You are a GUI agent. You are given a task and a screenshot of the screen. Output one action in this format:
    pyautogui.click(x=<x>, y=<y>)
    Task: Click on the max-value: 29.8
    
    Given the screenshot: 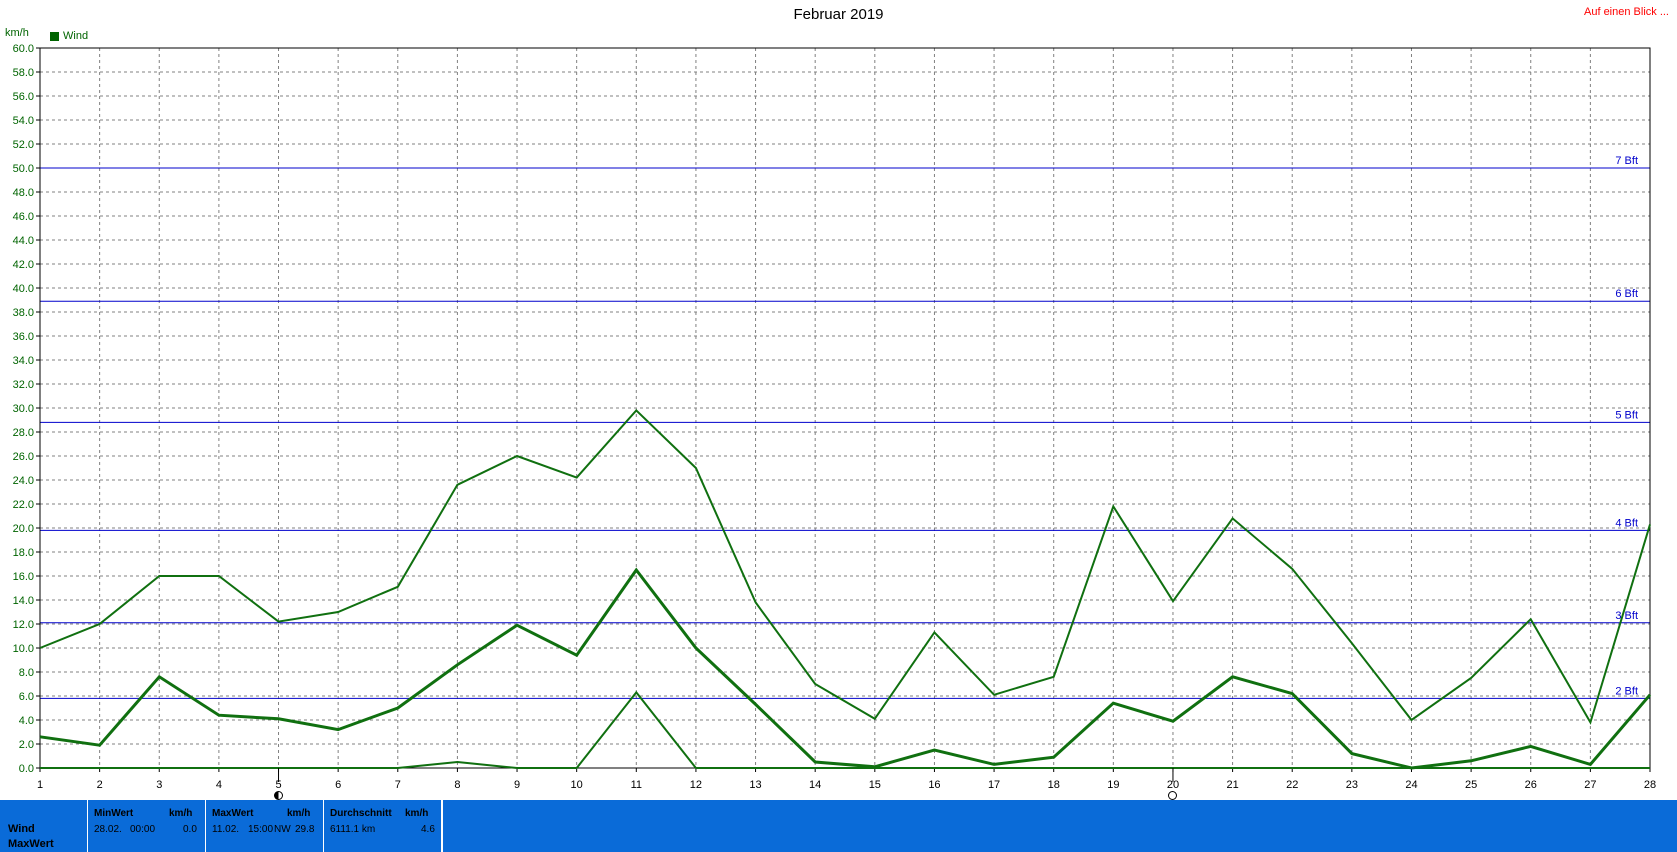 What is the action you would take?
    pyautogui.click(x=305, y=829)
    